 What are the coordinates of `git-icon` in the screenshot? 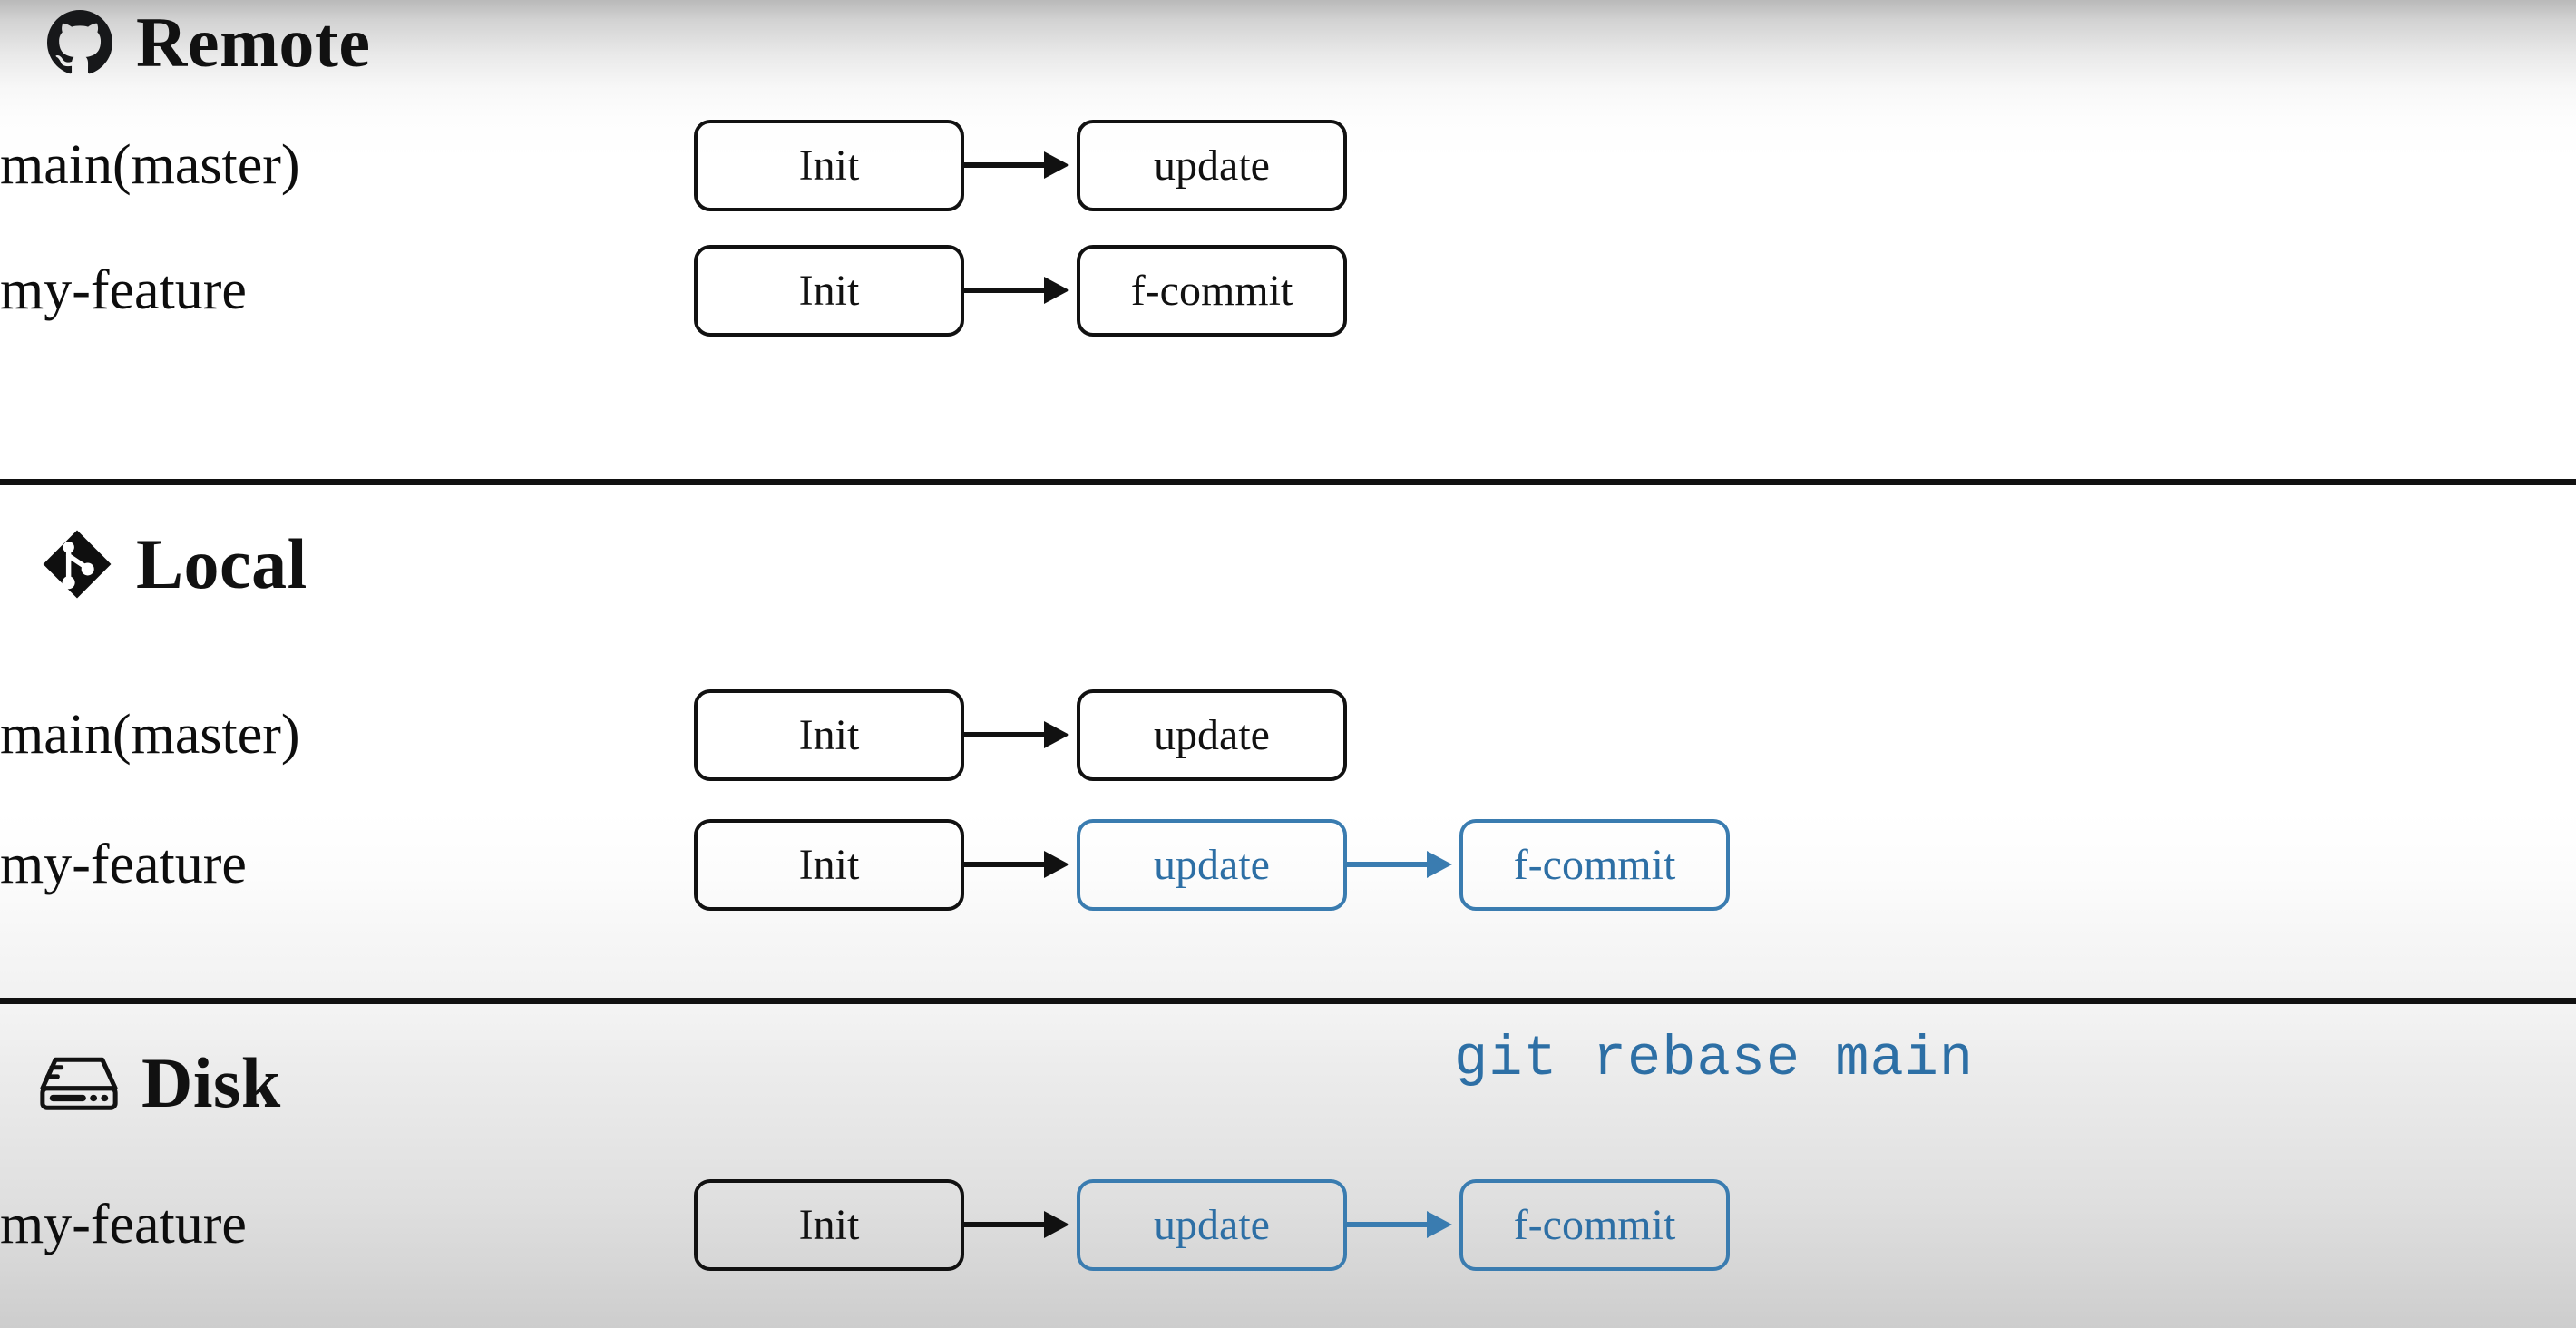 It's located at (77, 564).